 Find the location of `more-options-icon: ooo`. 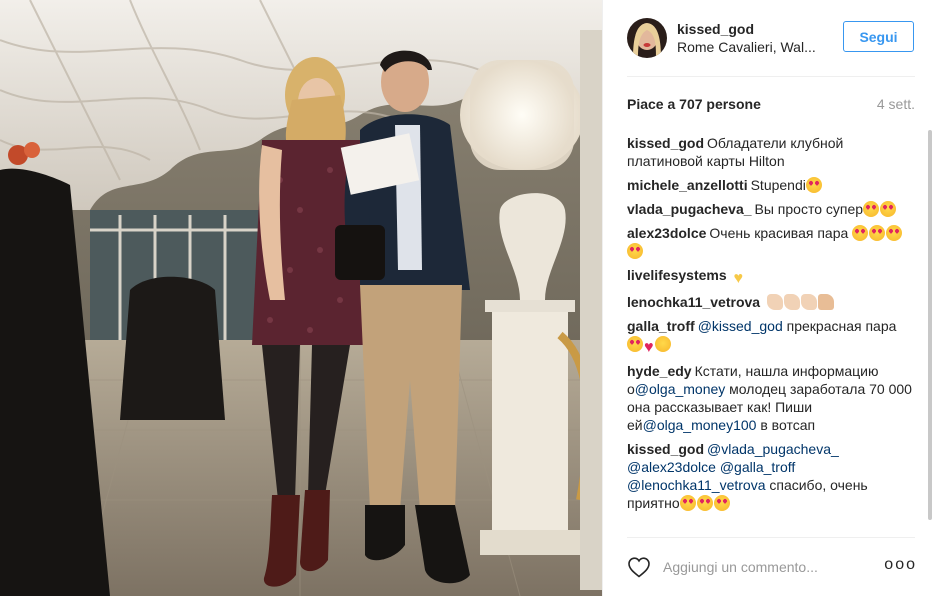

more-options-icon: ooo is located at coordinates (900, 565).